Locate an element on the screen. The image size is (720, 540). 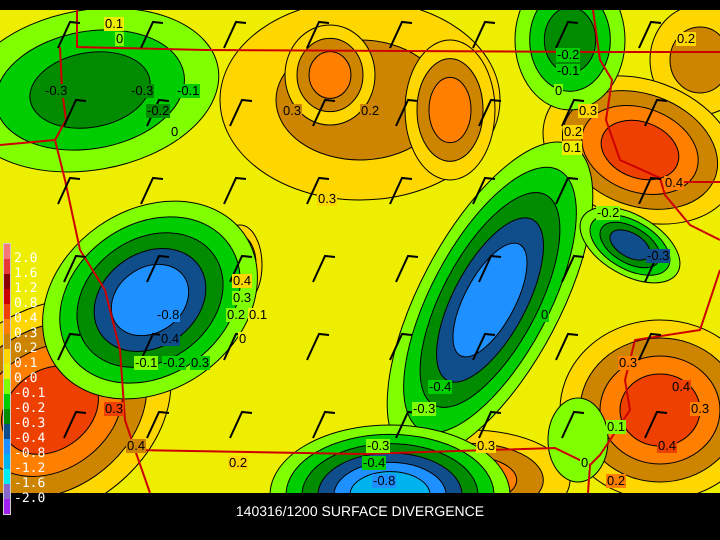
legend-label: -0.3 is located at coordinates (30, 423).